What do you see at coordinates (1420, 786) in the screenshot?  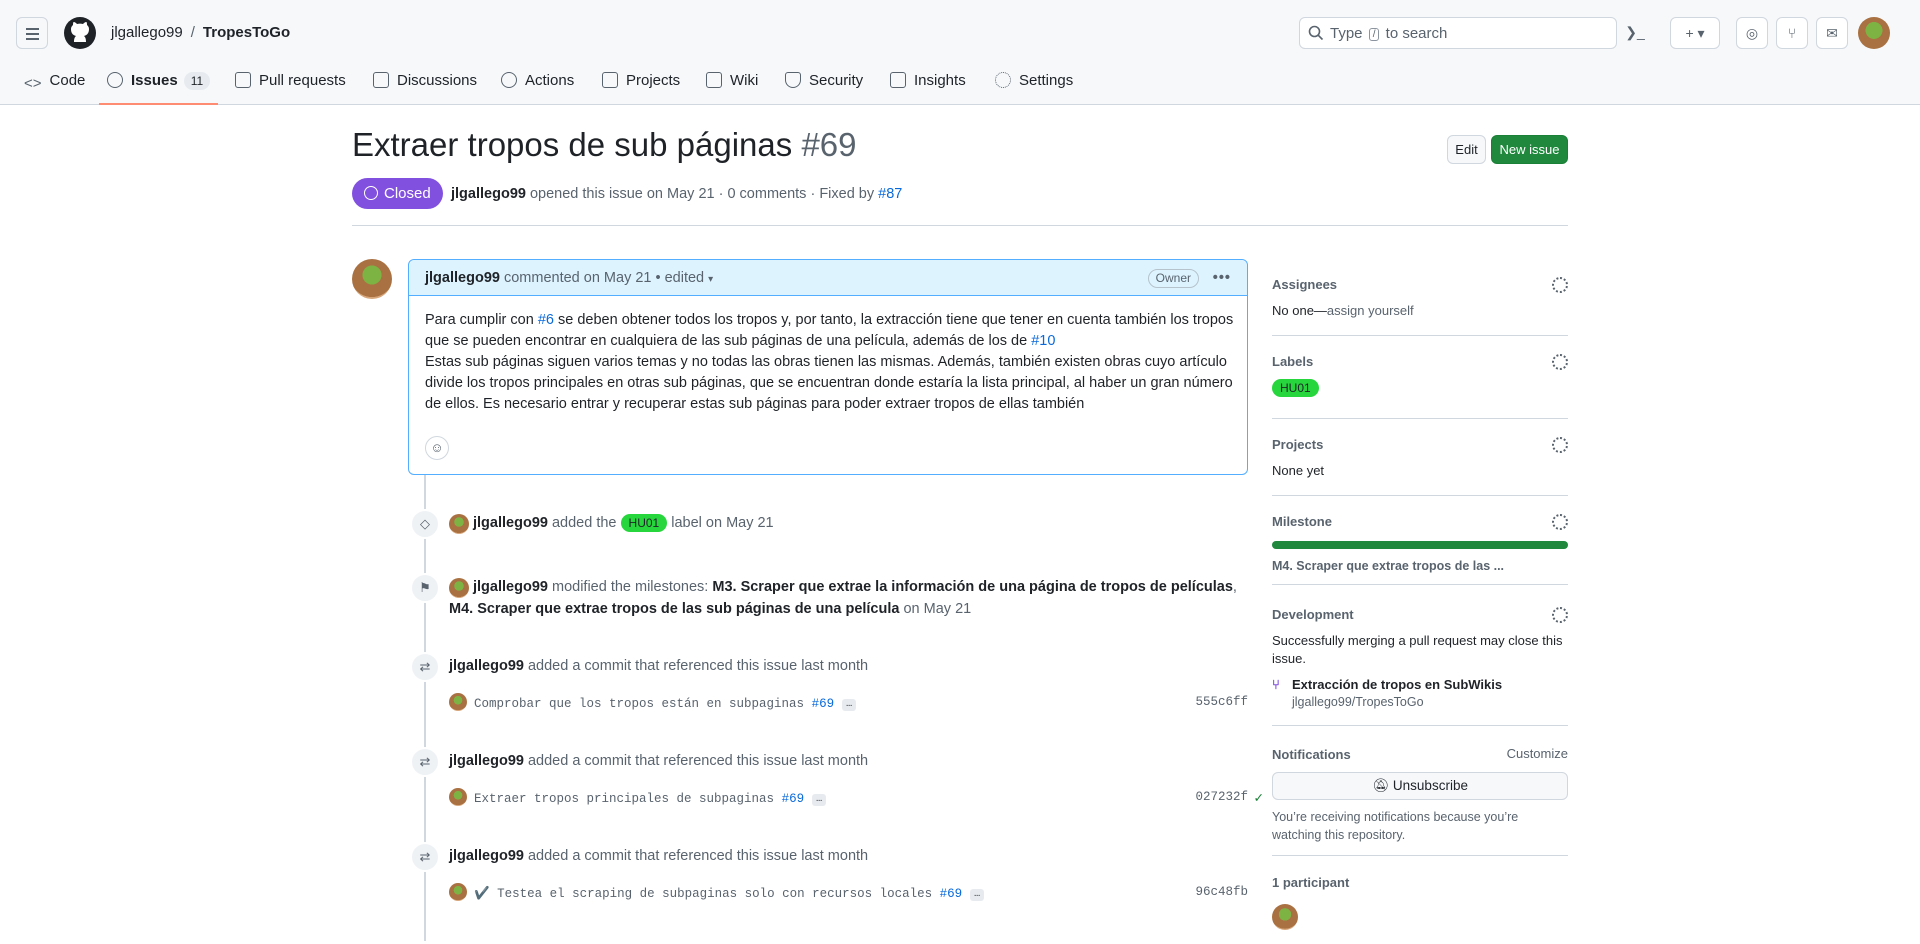 I see `unsubscribe-button: 🔕︎ Unsubscribe` at bounding box center [1420, 786].